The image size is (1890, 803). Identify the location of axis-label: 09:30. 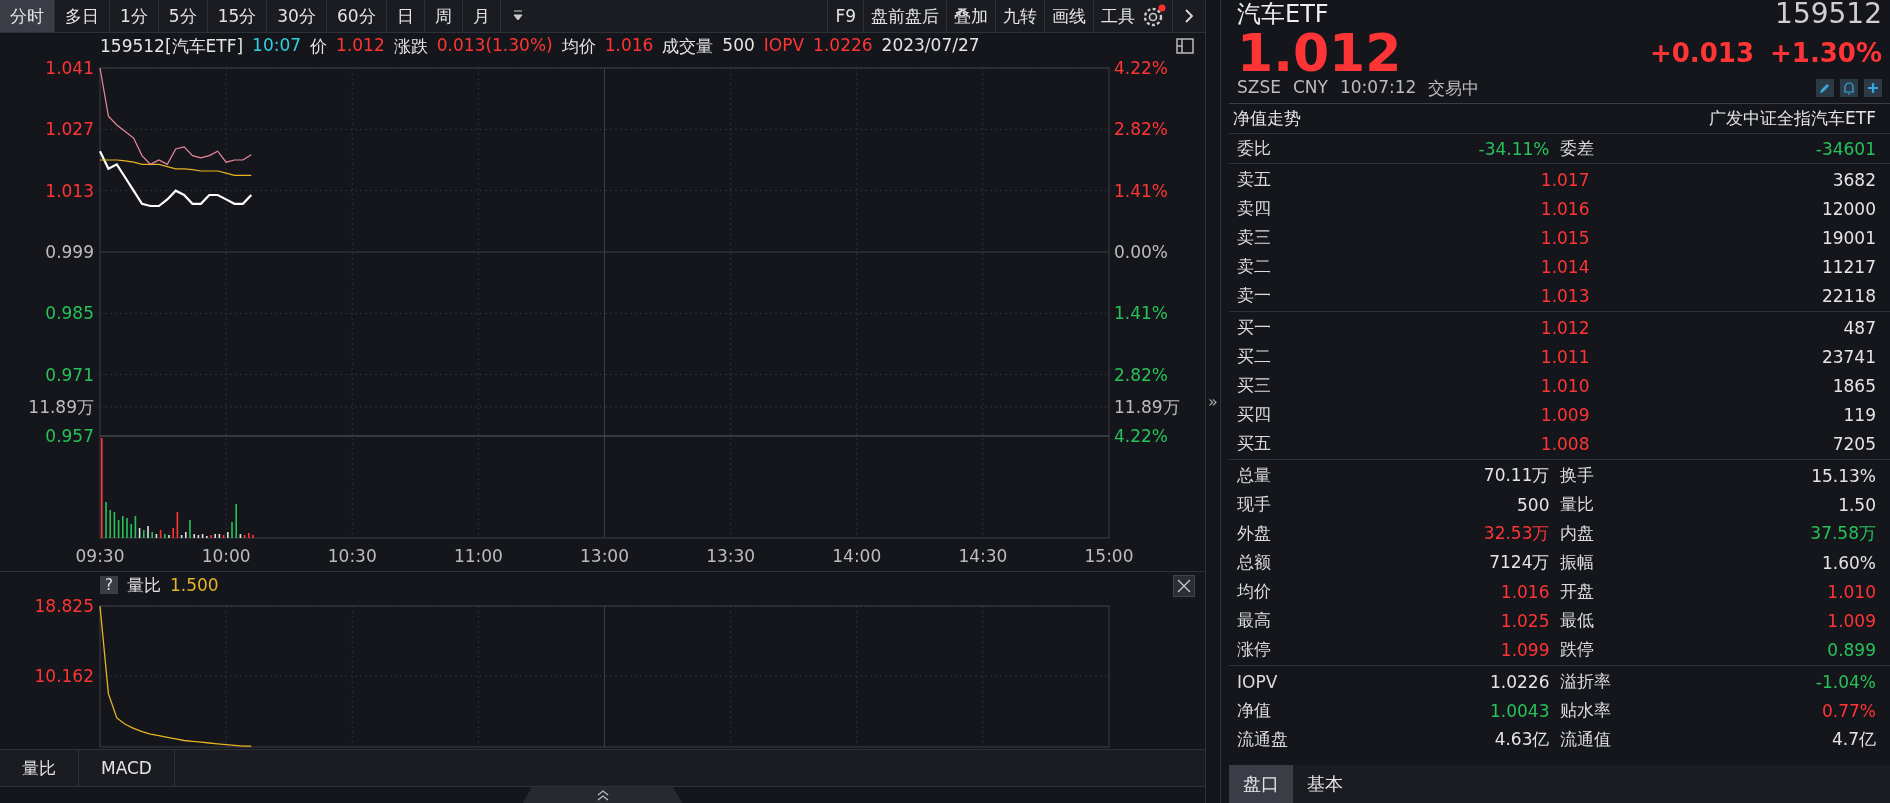
(100, 556).